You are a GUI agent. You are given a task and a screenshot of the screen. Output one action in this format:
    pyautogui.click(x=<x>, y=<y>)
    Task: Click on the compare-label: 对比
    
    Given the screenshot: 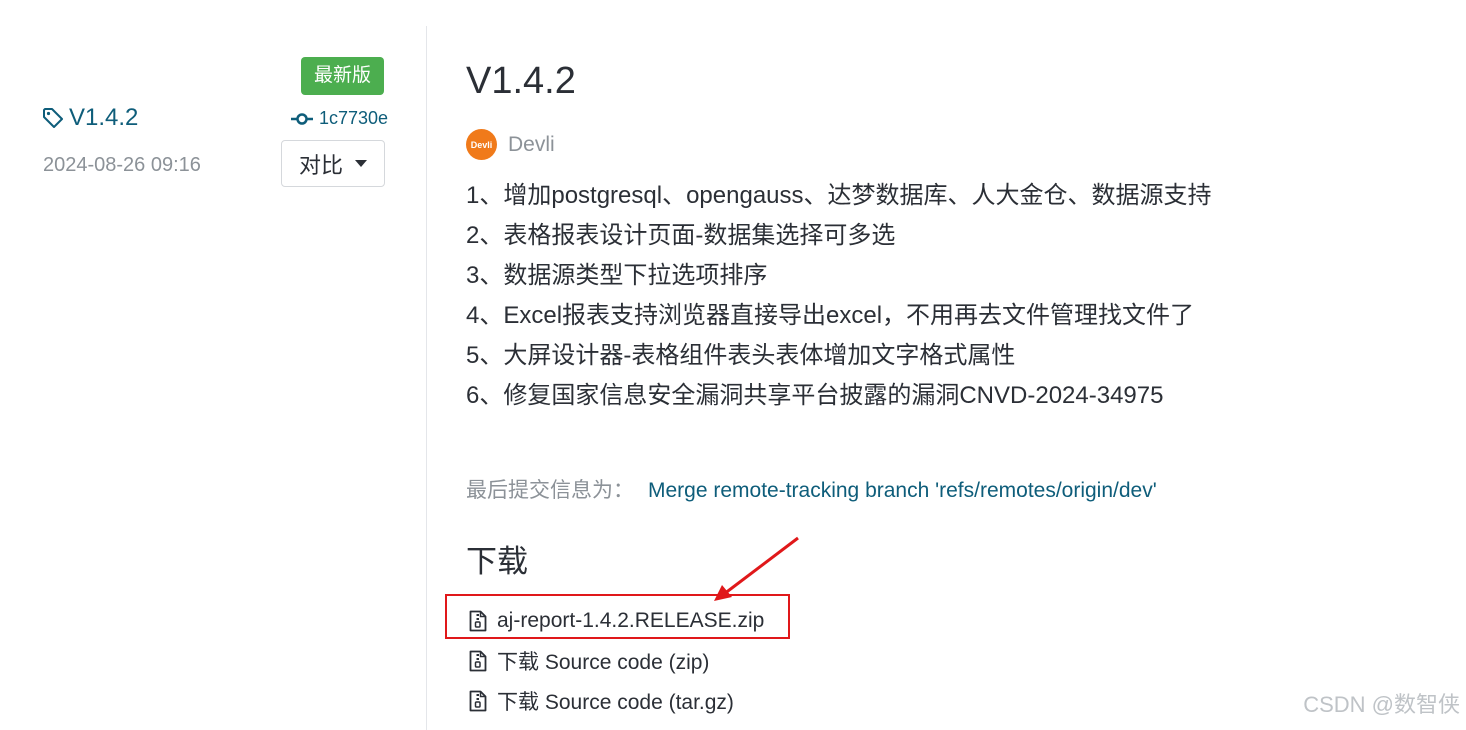 What is the action you would take?
    pyautogui.click(x=320, y=165)
    